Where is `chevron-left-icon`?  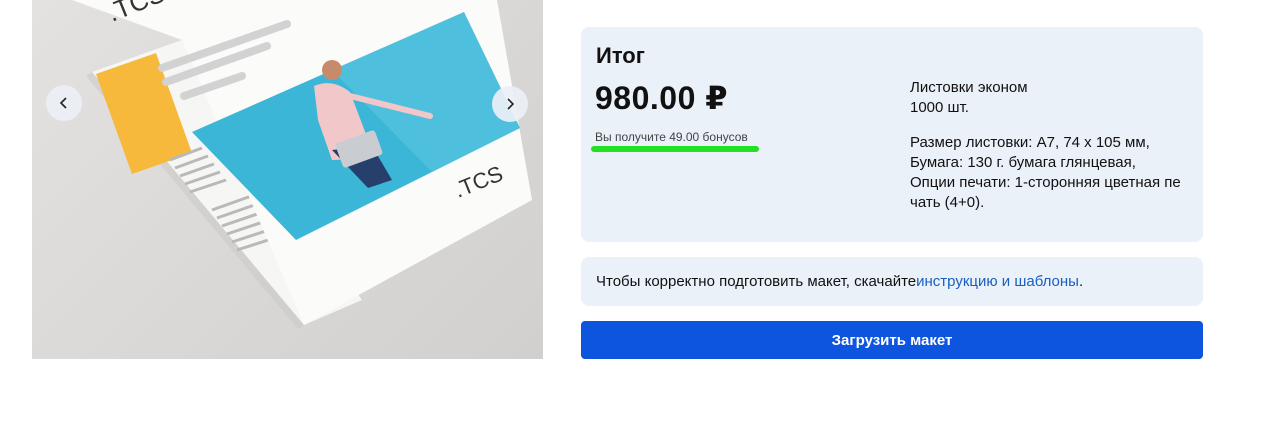
chevron-left-icon is located at coordinates (63, 103).